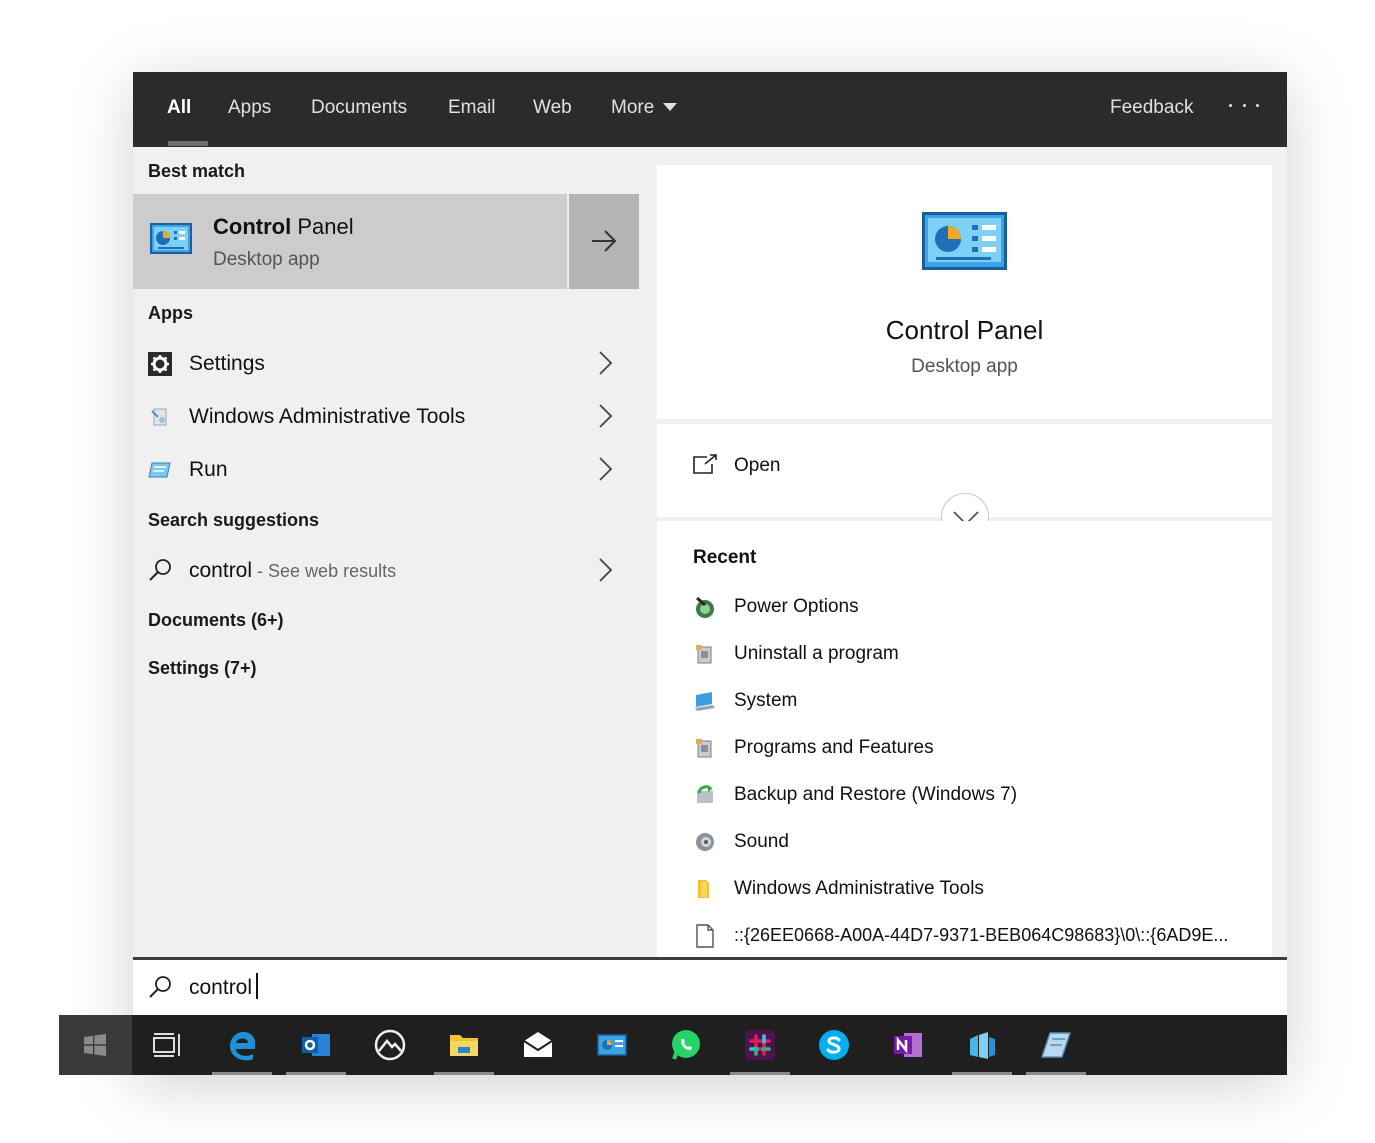 The height and width of the screenshot is (1143, 1375). Describe the element at coordinates (796, 606) in the screenshot. I see `recent-item-label: Power Options` at that location.